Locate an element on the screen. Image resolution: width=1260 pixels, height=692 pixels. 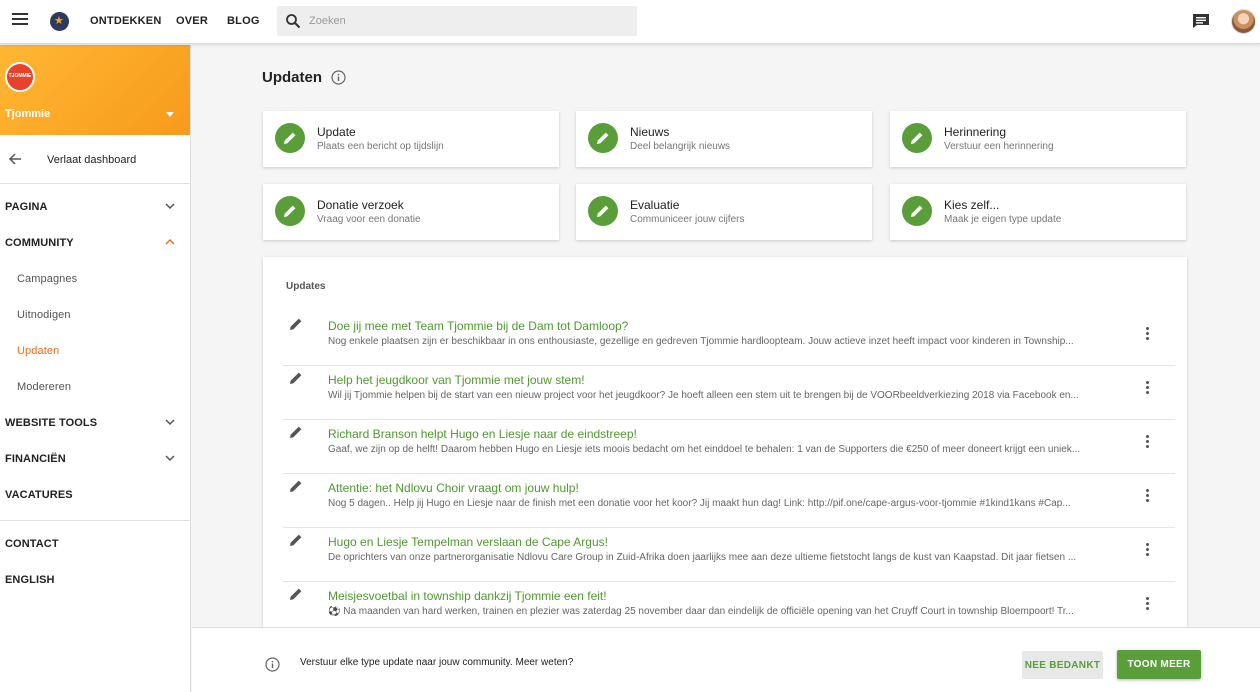
card-subtitle: Verstuur een herinnering is located at coordinates (999, 146).